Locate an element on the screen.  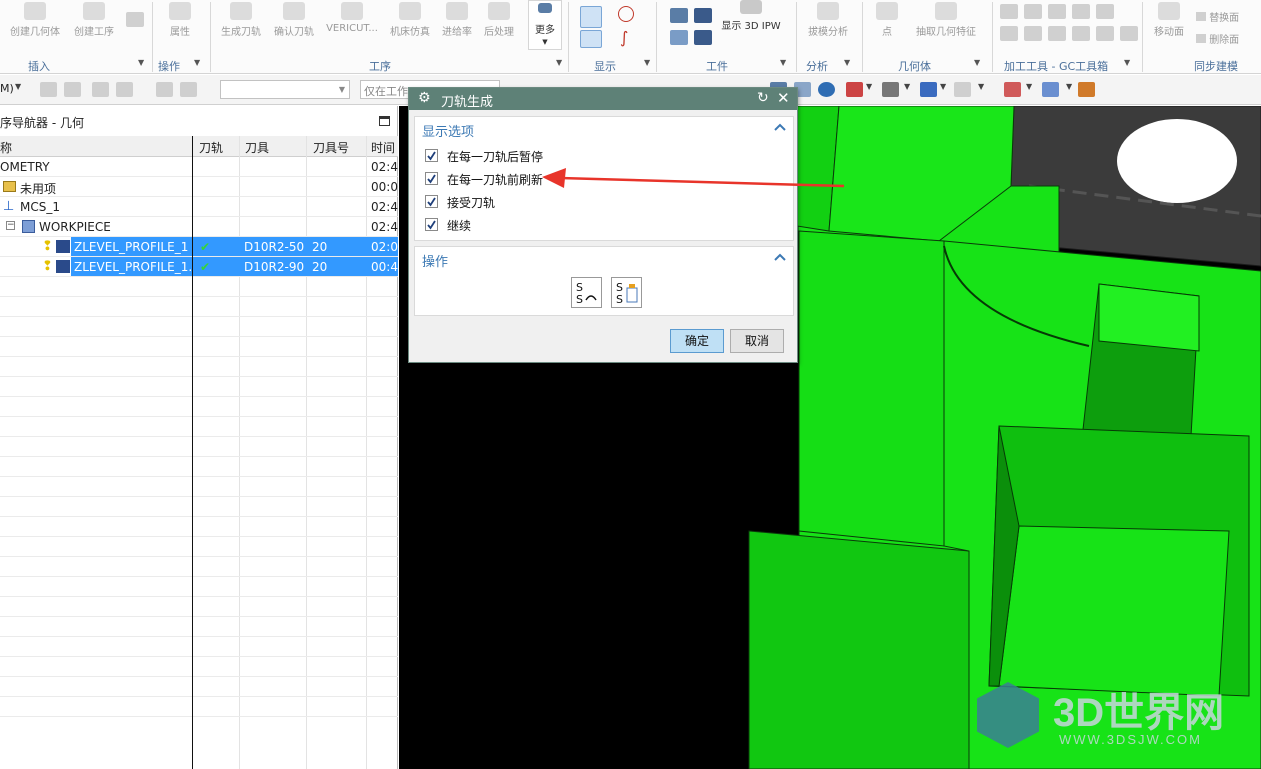
gc-tool-h-icon is located at coordinates (1057, 33).